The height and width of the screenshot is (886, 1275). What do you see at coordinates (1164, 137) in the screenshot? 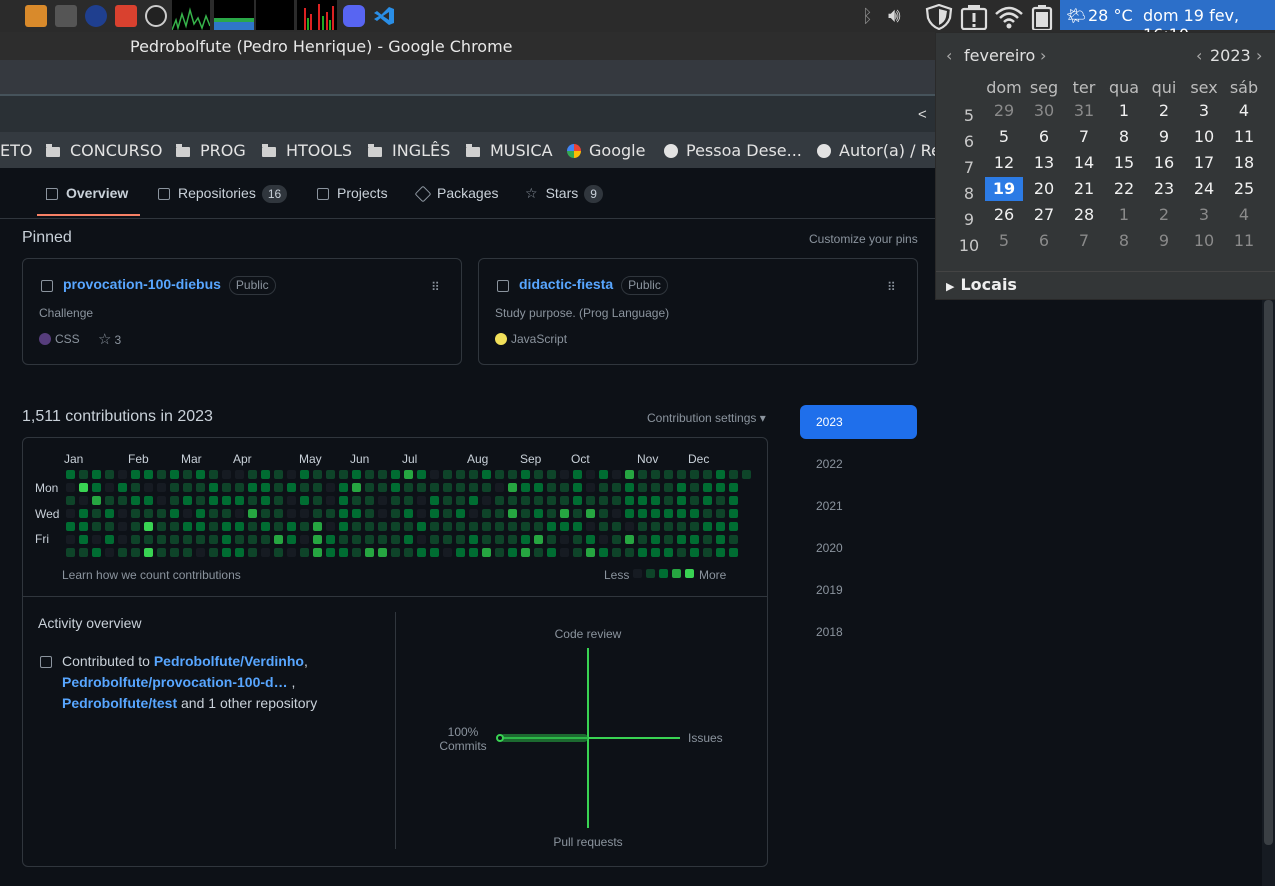
I see `calendar-day: 9` at bounding box center [1164, 137].